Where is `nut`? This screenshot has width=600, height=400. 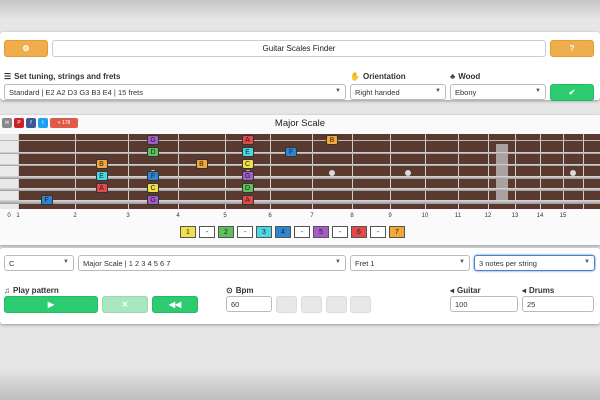 nut is located at coordinates (9, 171).